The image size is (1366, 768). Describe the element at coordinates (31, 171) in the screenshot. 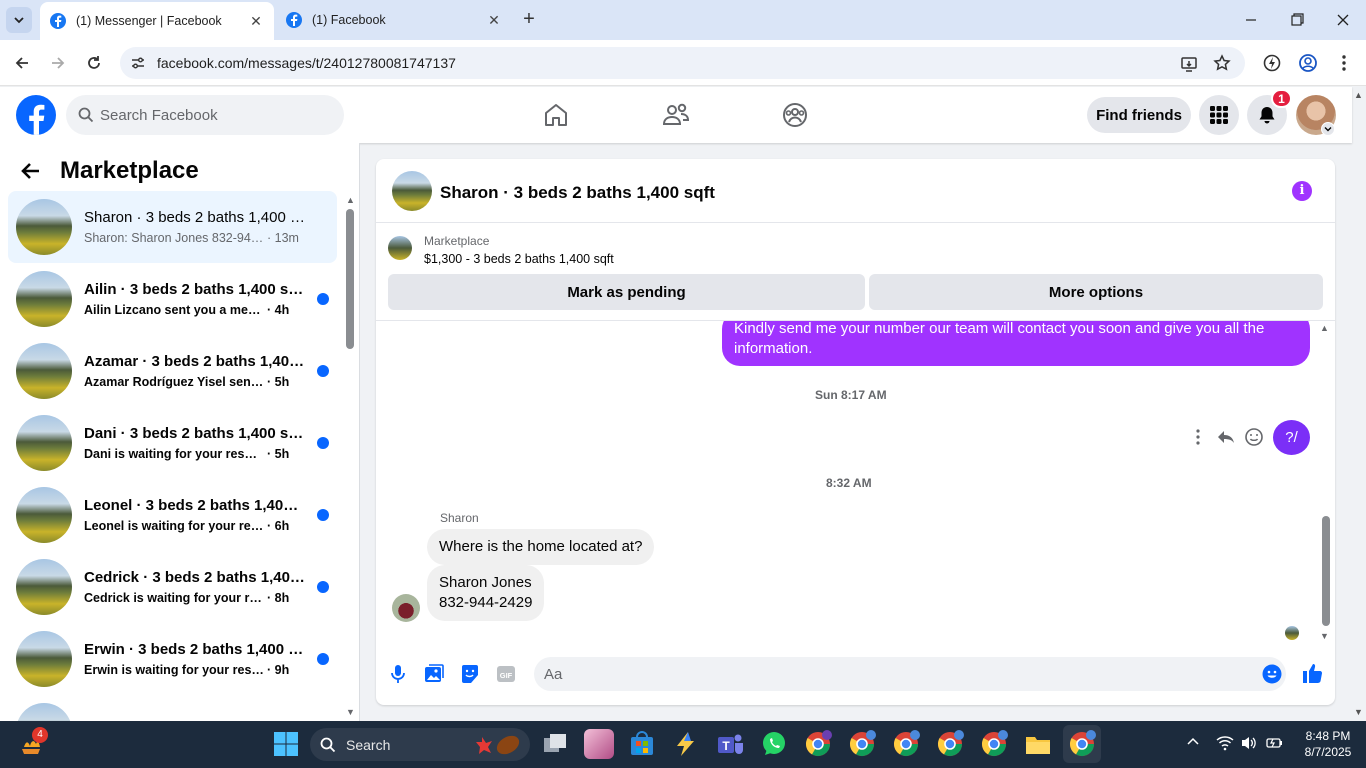

I see `back-arrow-icon` at that location.